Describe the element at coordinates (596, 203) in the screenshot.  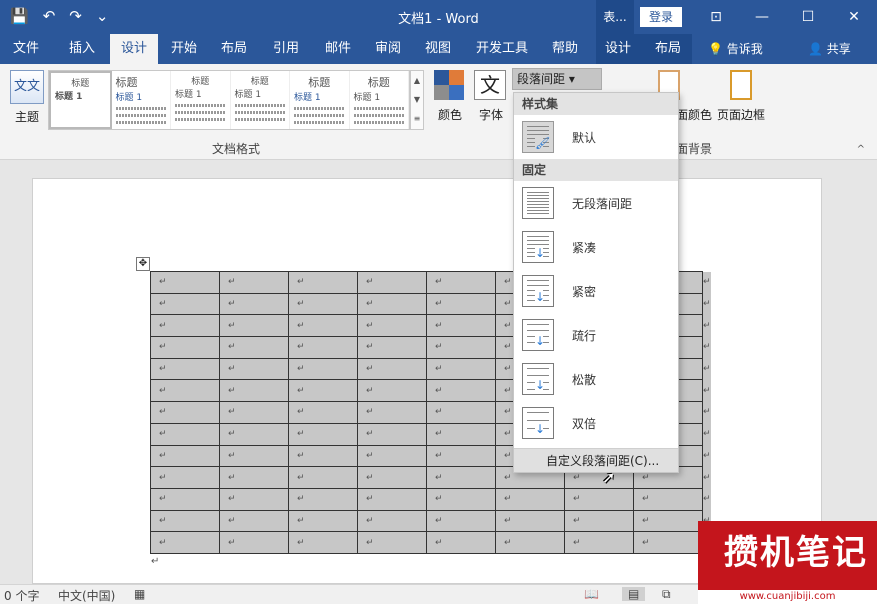
I see `menu-item-spacing: 无段落间距` at that location.